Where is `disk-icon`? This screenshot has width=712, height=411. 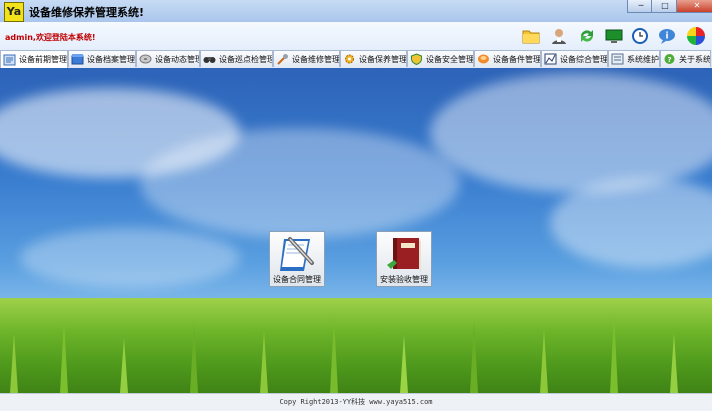 disk-icon is located at coordinates (145, 59).